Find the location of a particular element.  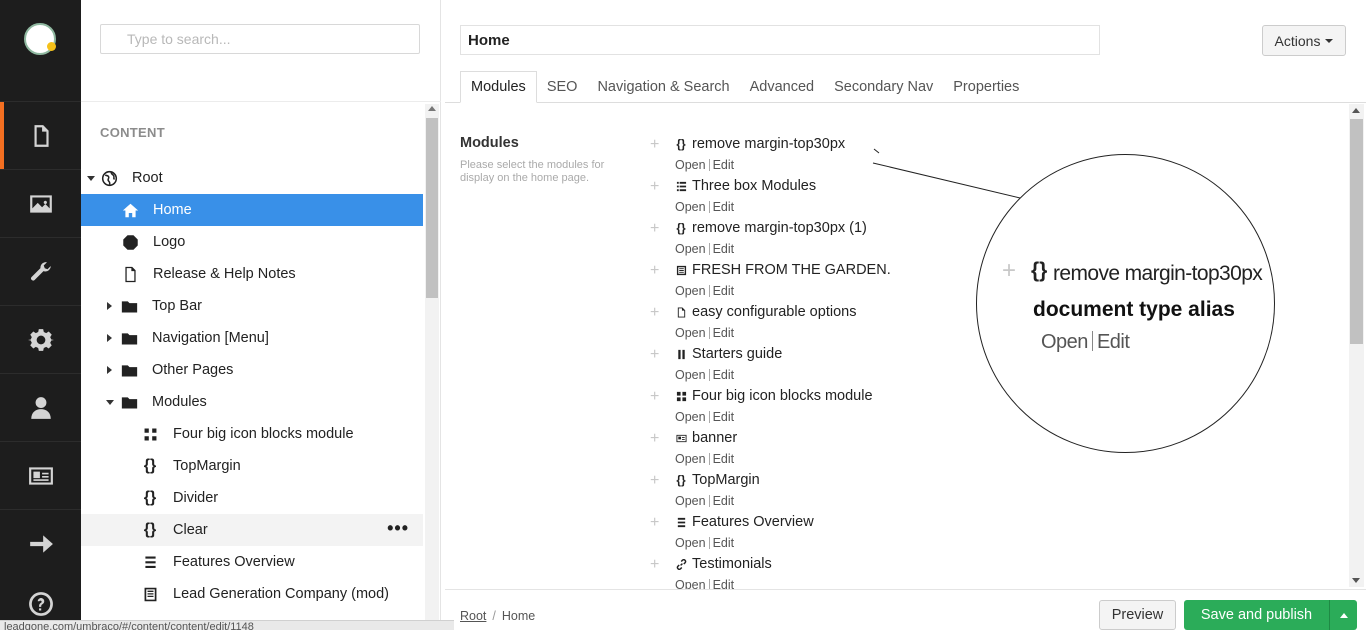

actions-button: Actions is located at coordinates (1304, 40).